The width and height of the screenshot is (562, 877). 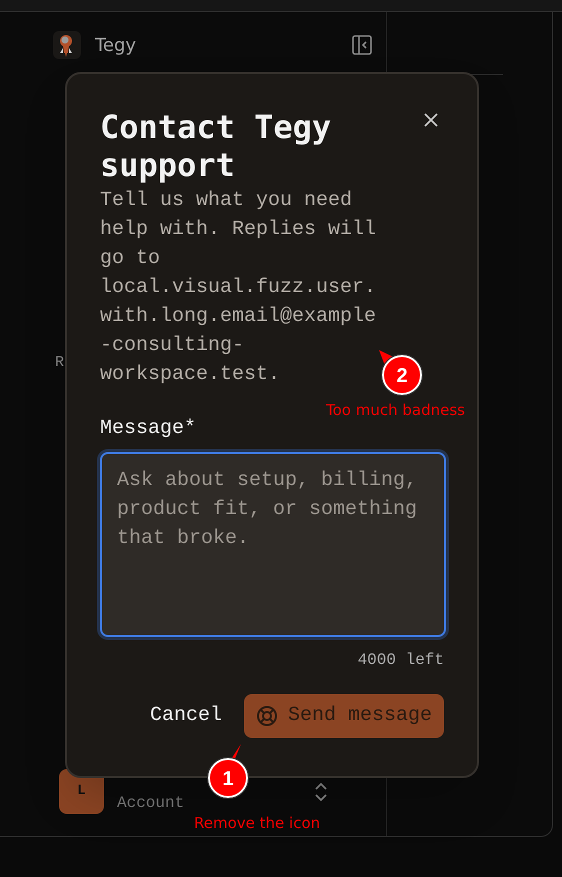 What do you see at coordinates (228, 778) in the screenshot?
I see `callout-marker: 1` at bounding box center [228, 778].